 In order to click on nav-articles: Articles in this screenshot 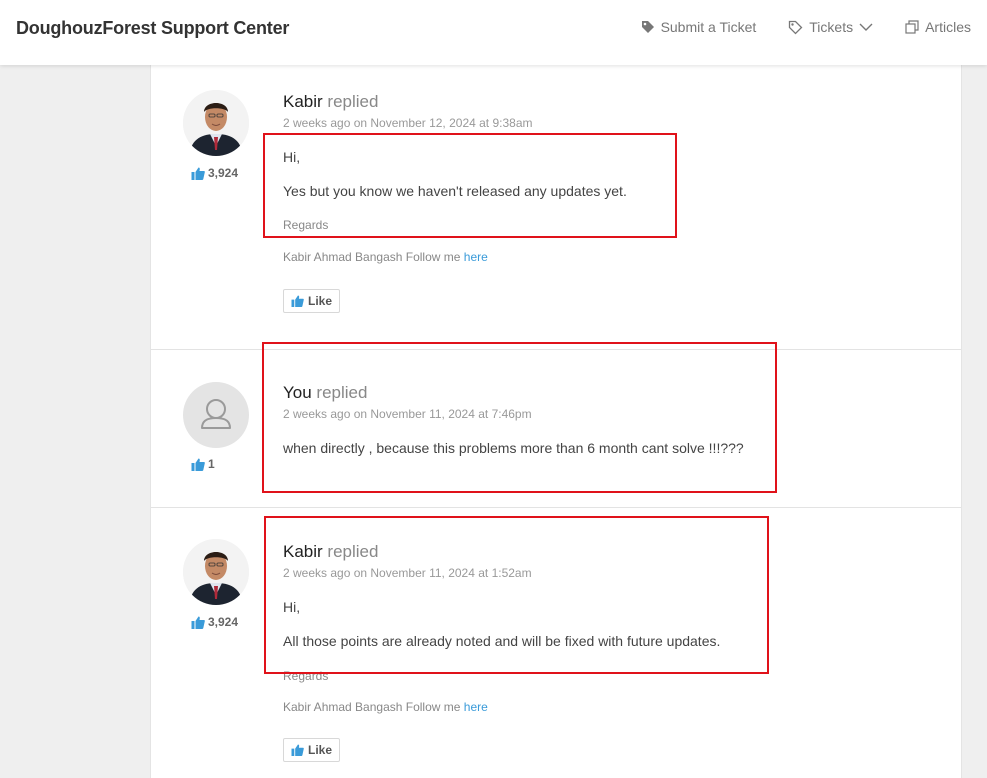, I will do `click(938, 27)`.